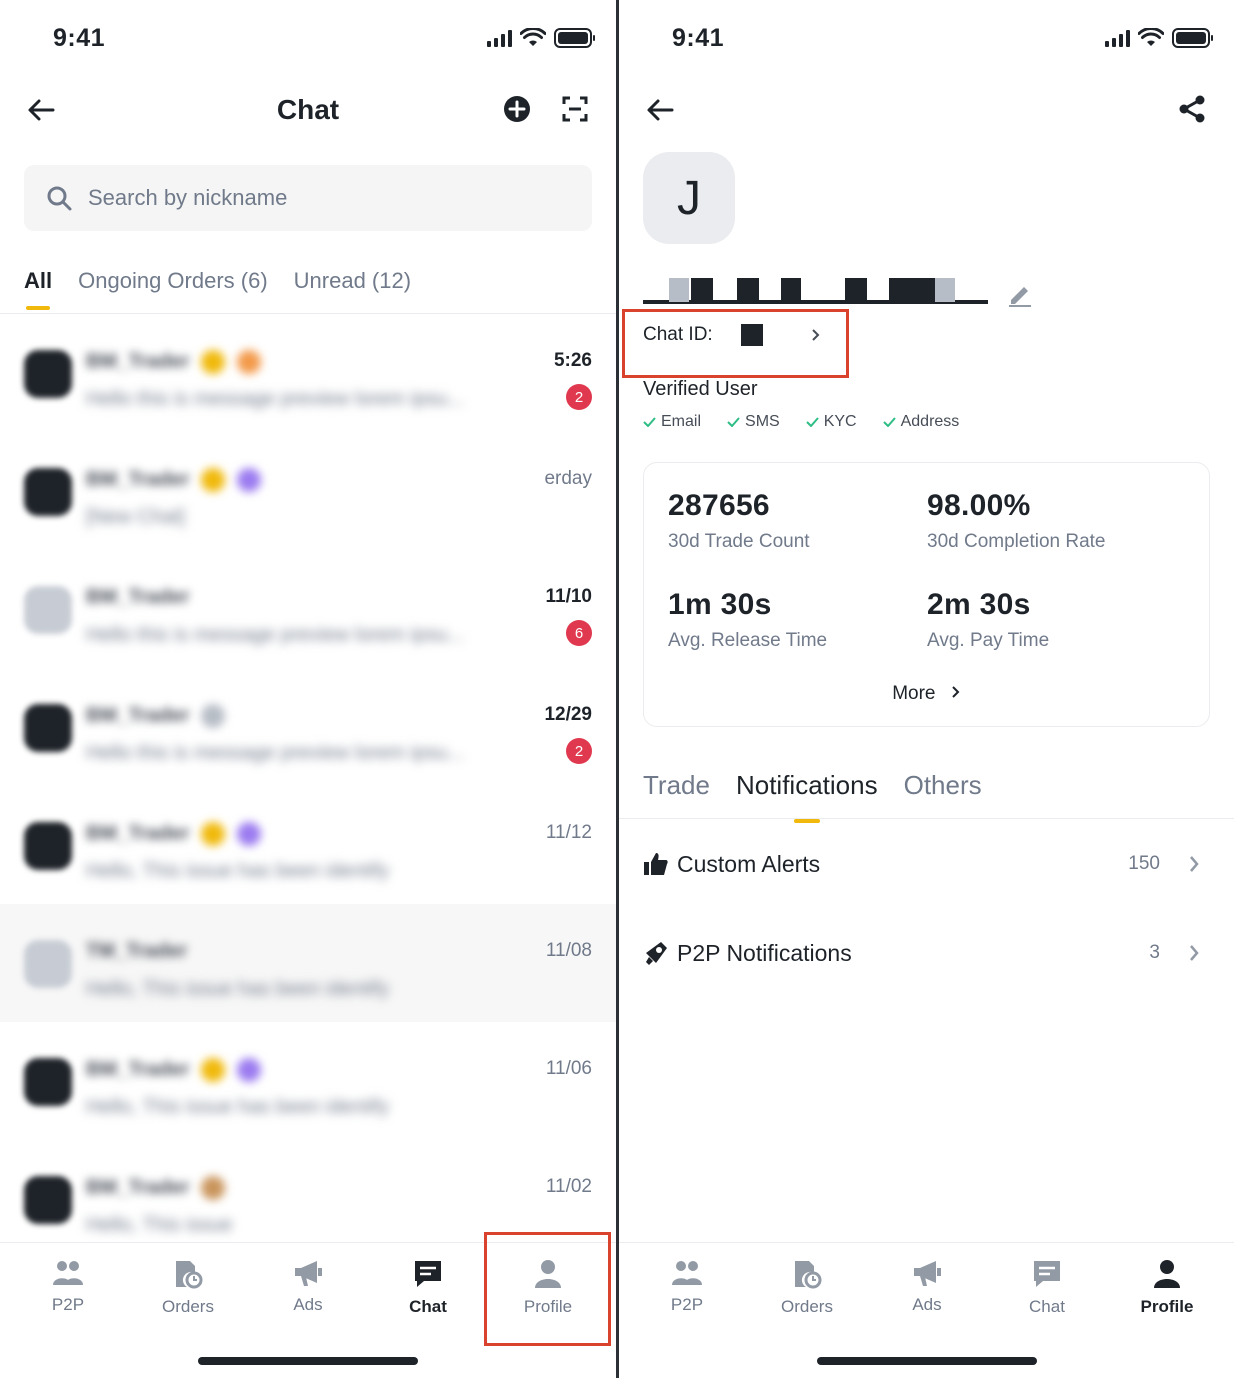  I want to click on chat-time: erday, so click(568, 478).